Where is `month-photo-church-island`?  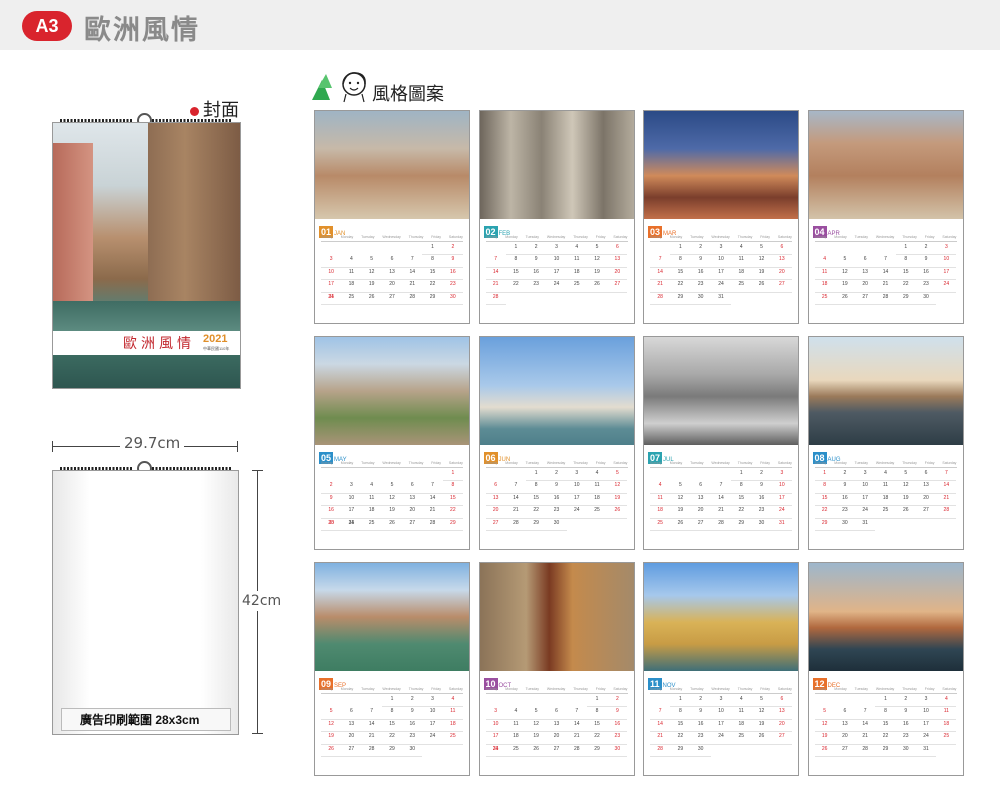 month-photo-church-island is located at coordinates (556, 391).